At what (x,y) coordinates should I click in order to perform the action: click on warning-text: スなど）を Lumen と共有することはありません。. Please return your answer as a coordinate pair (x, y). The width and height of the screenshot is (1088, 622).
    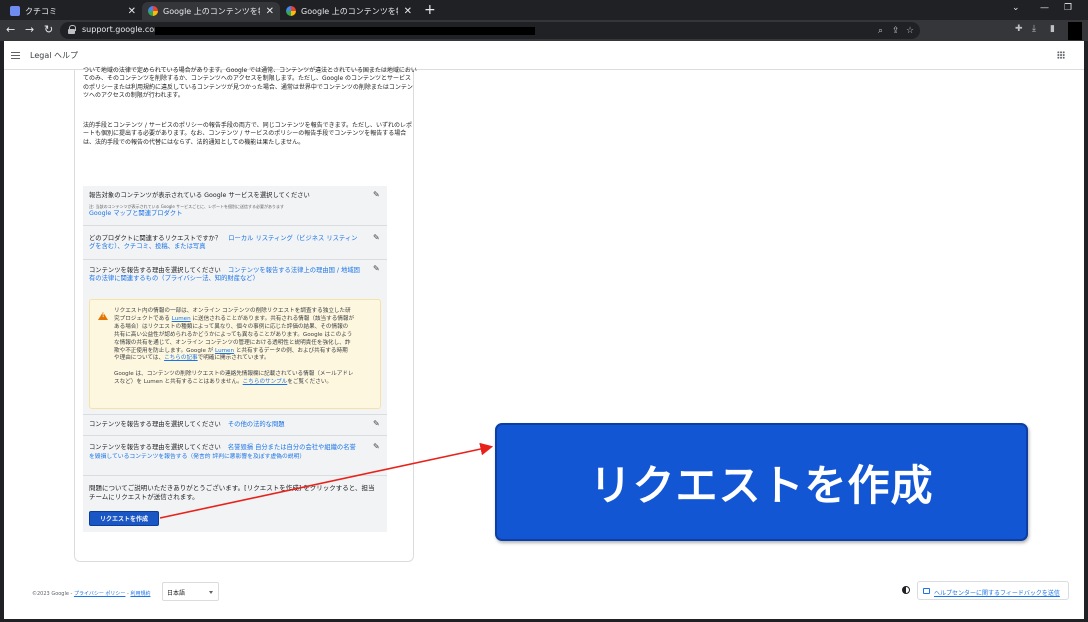
    Looking at the image, I should click on (178, 381).